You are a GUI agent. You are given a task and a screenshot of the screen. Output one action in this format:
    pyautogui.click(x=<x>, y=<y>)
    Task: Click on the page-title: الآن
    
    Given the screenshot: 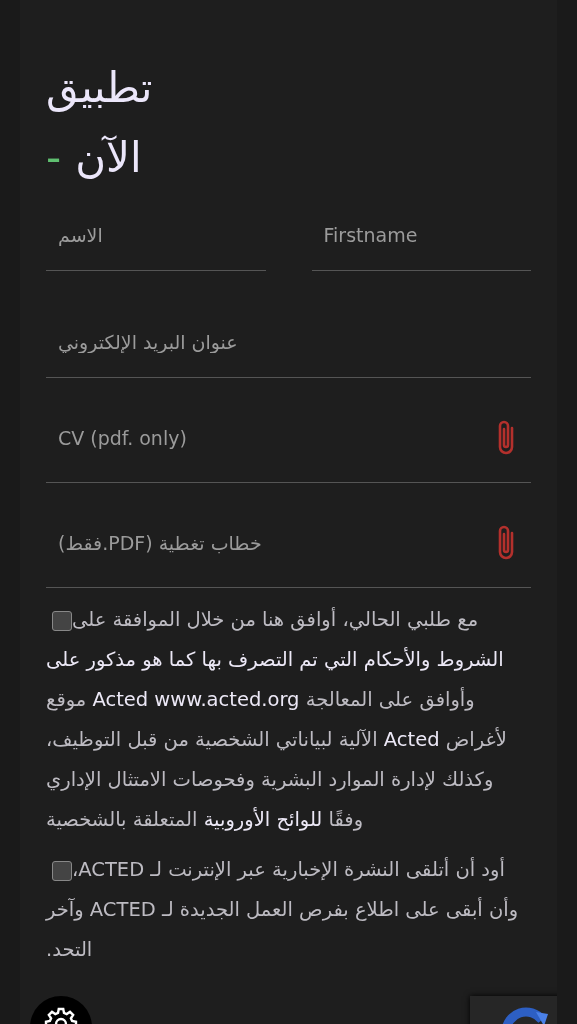 What is the action you would take?
    pyautogui.click(x=108, y=157)
    